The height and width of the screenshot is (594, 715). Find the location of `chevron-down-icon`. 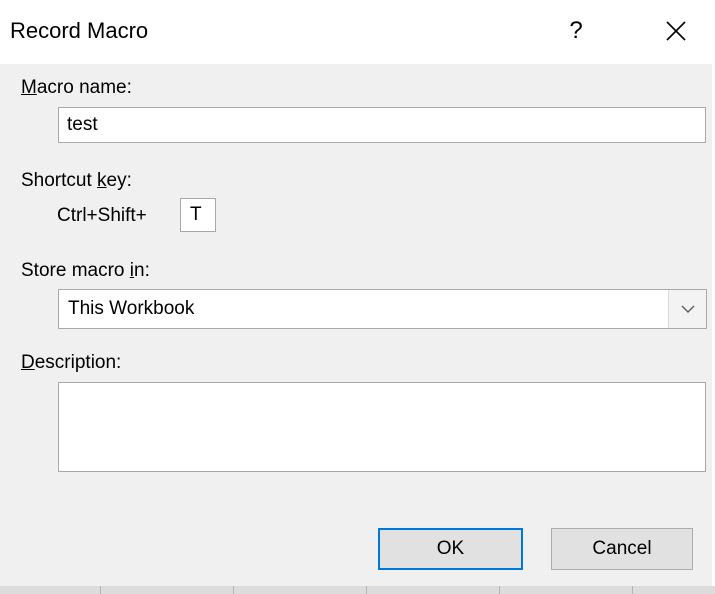

chevron-down-icon is located at coordinates (687, 309).